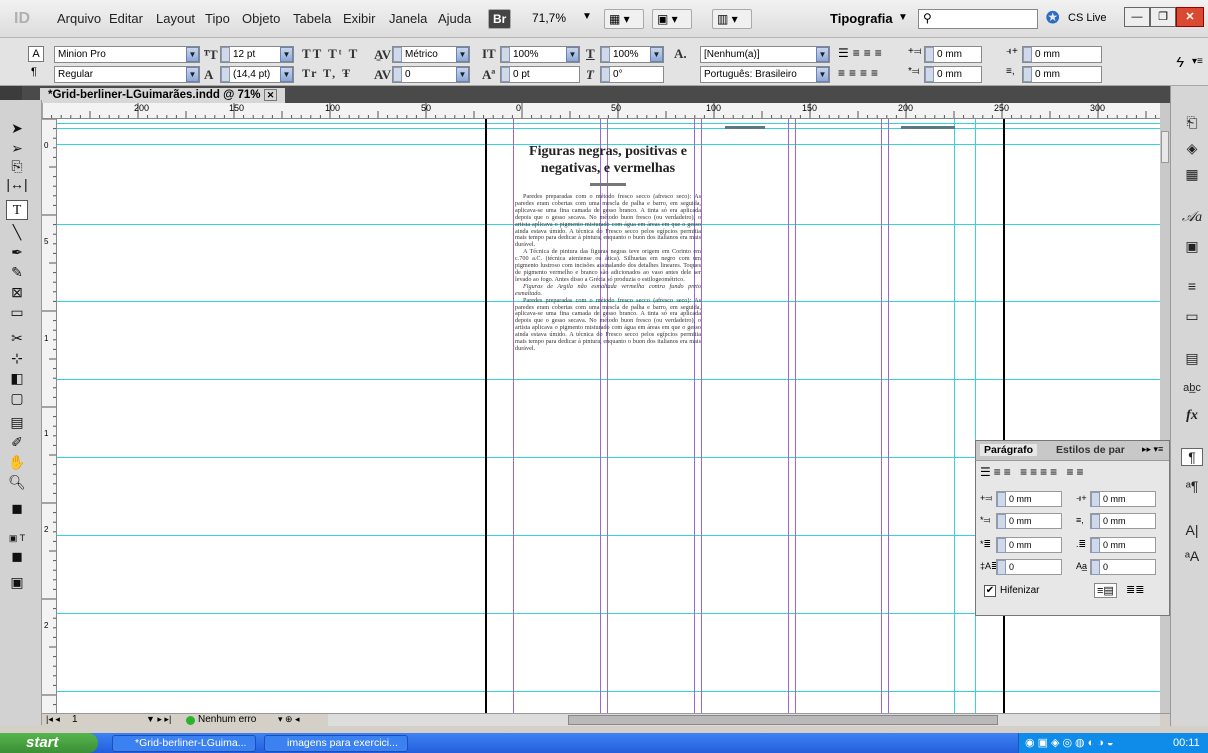  I want to click on justify-icon: ≡≡≡≡, so click(860, 73).